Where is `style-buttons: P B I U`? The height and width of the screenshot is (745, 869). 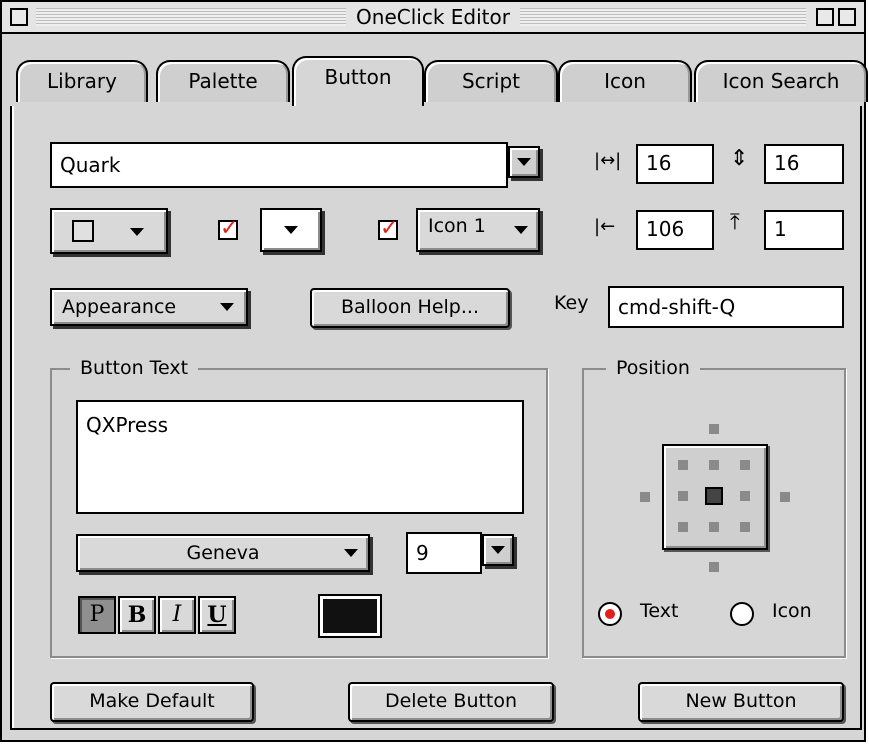 style-buttons: P B I U is located at coordinates (158, 616).